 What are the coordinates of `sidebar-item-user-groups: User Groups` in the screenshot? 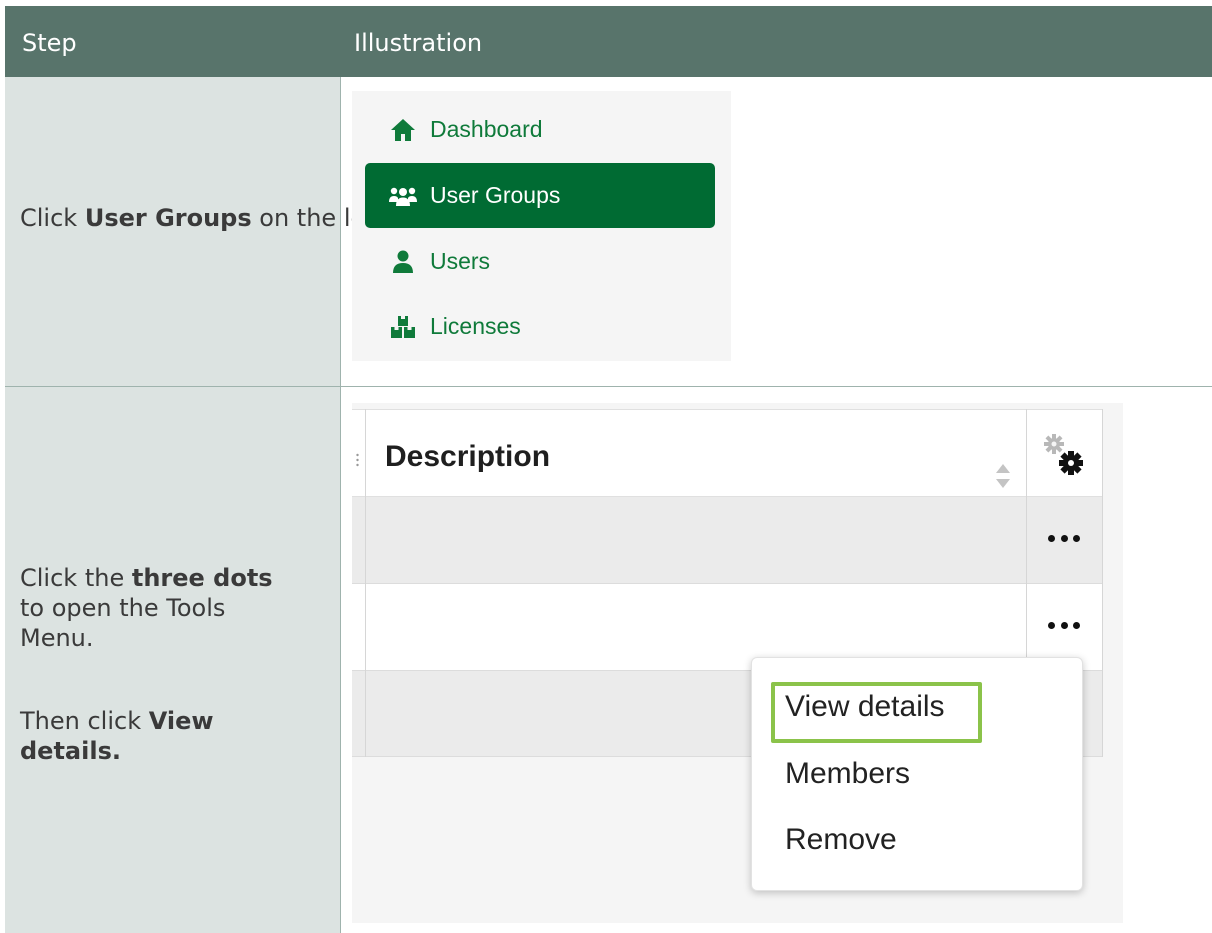 It's located at (540, 195).